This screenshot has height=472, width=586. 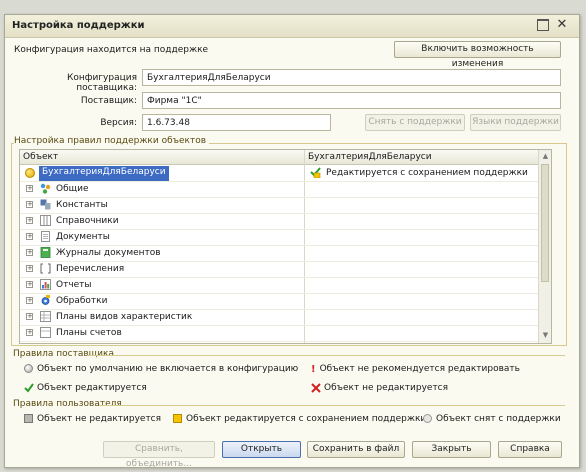 I want to click on charts-of-accounts-icon, so click(x=45, y=332).